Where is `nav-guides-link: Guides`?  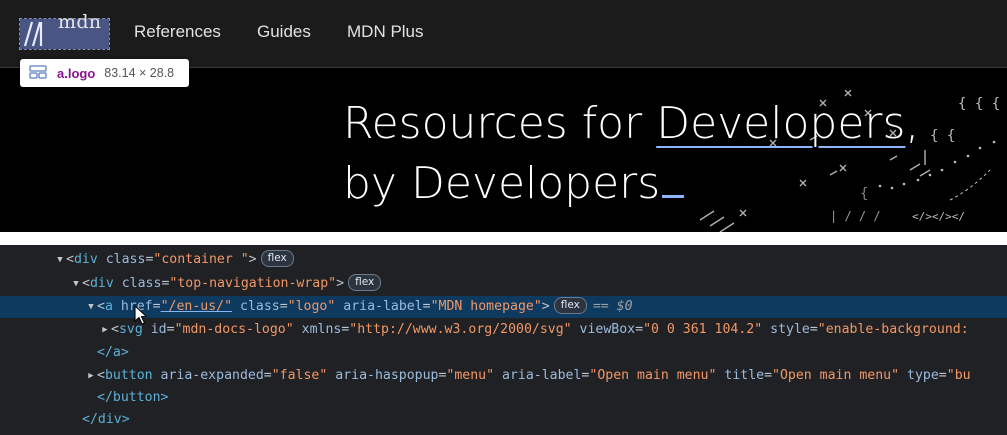
nav-guides-link: Guides is located at coordinates (284, 32).